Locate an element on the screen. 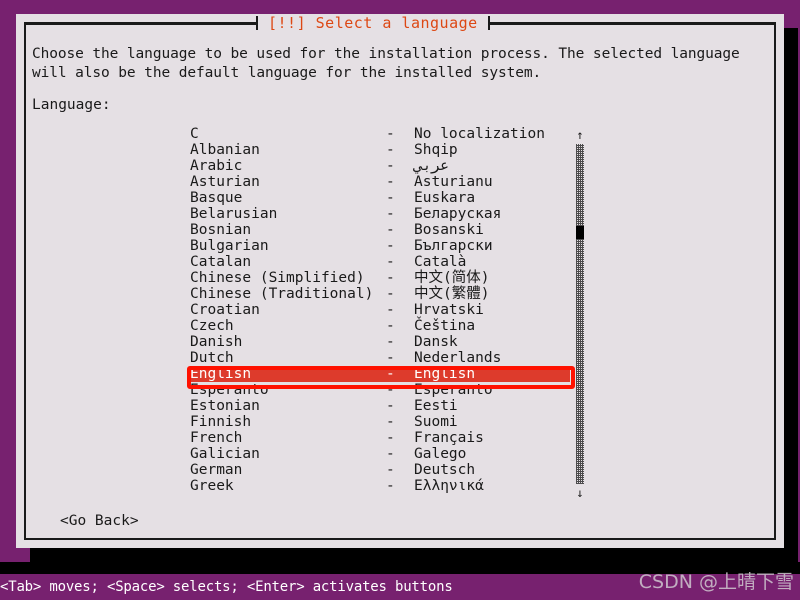 This screenshot has height=600, width=800. language-row: Czech - Čeština is located at coordinates (385, 326).